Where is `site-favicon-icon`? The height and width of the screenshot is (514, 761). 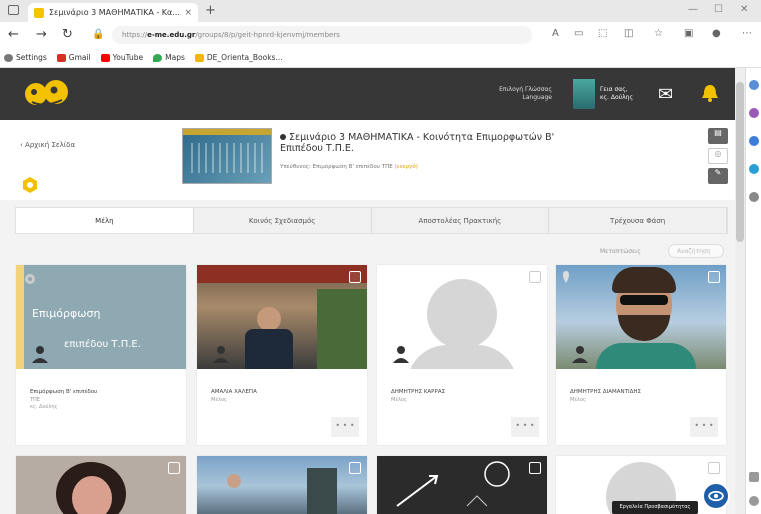 site-favicon-icon is located at coordinates (39, 12).